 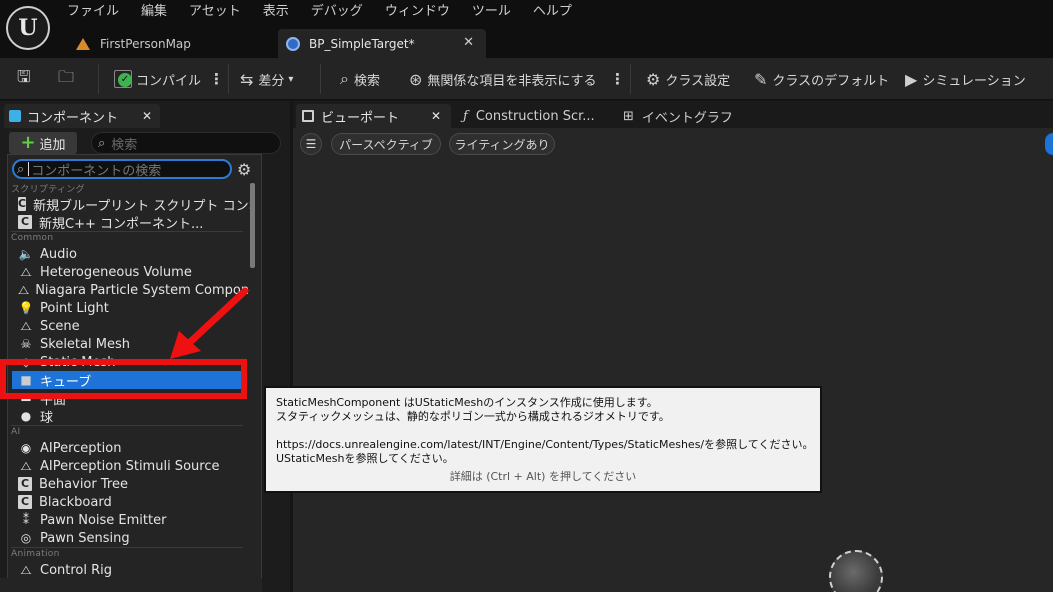 What do you see at coordinates (93, 12) in the screenshot?
I see `menu-file: ファイル` at bounding box center [93, 12].